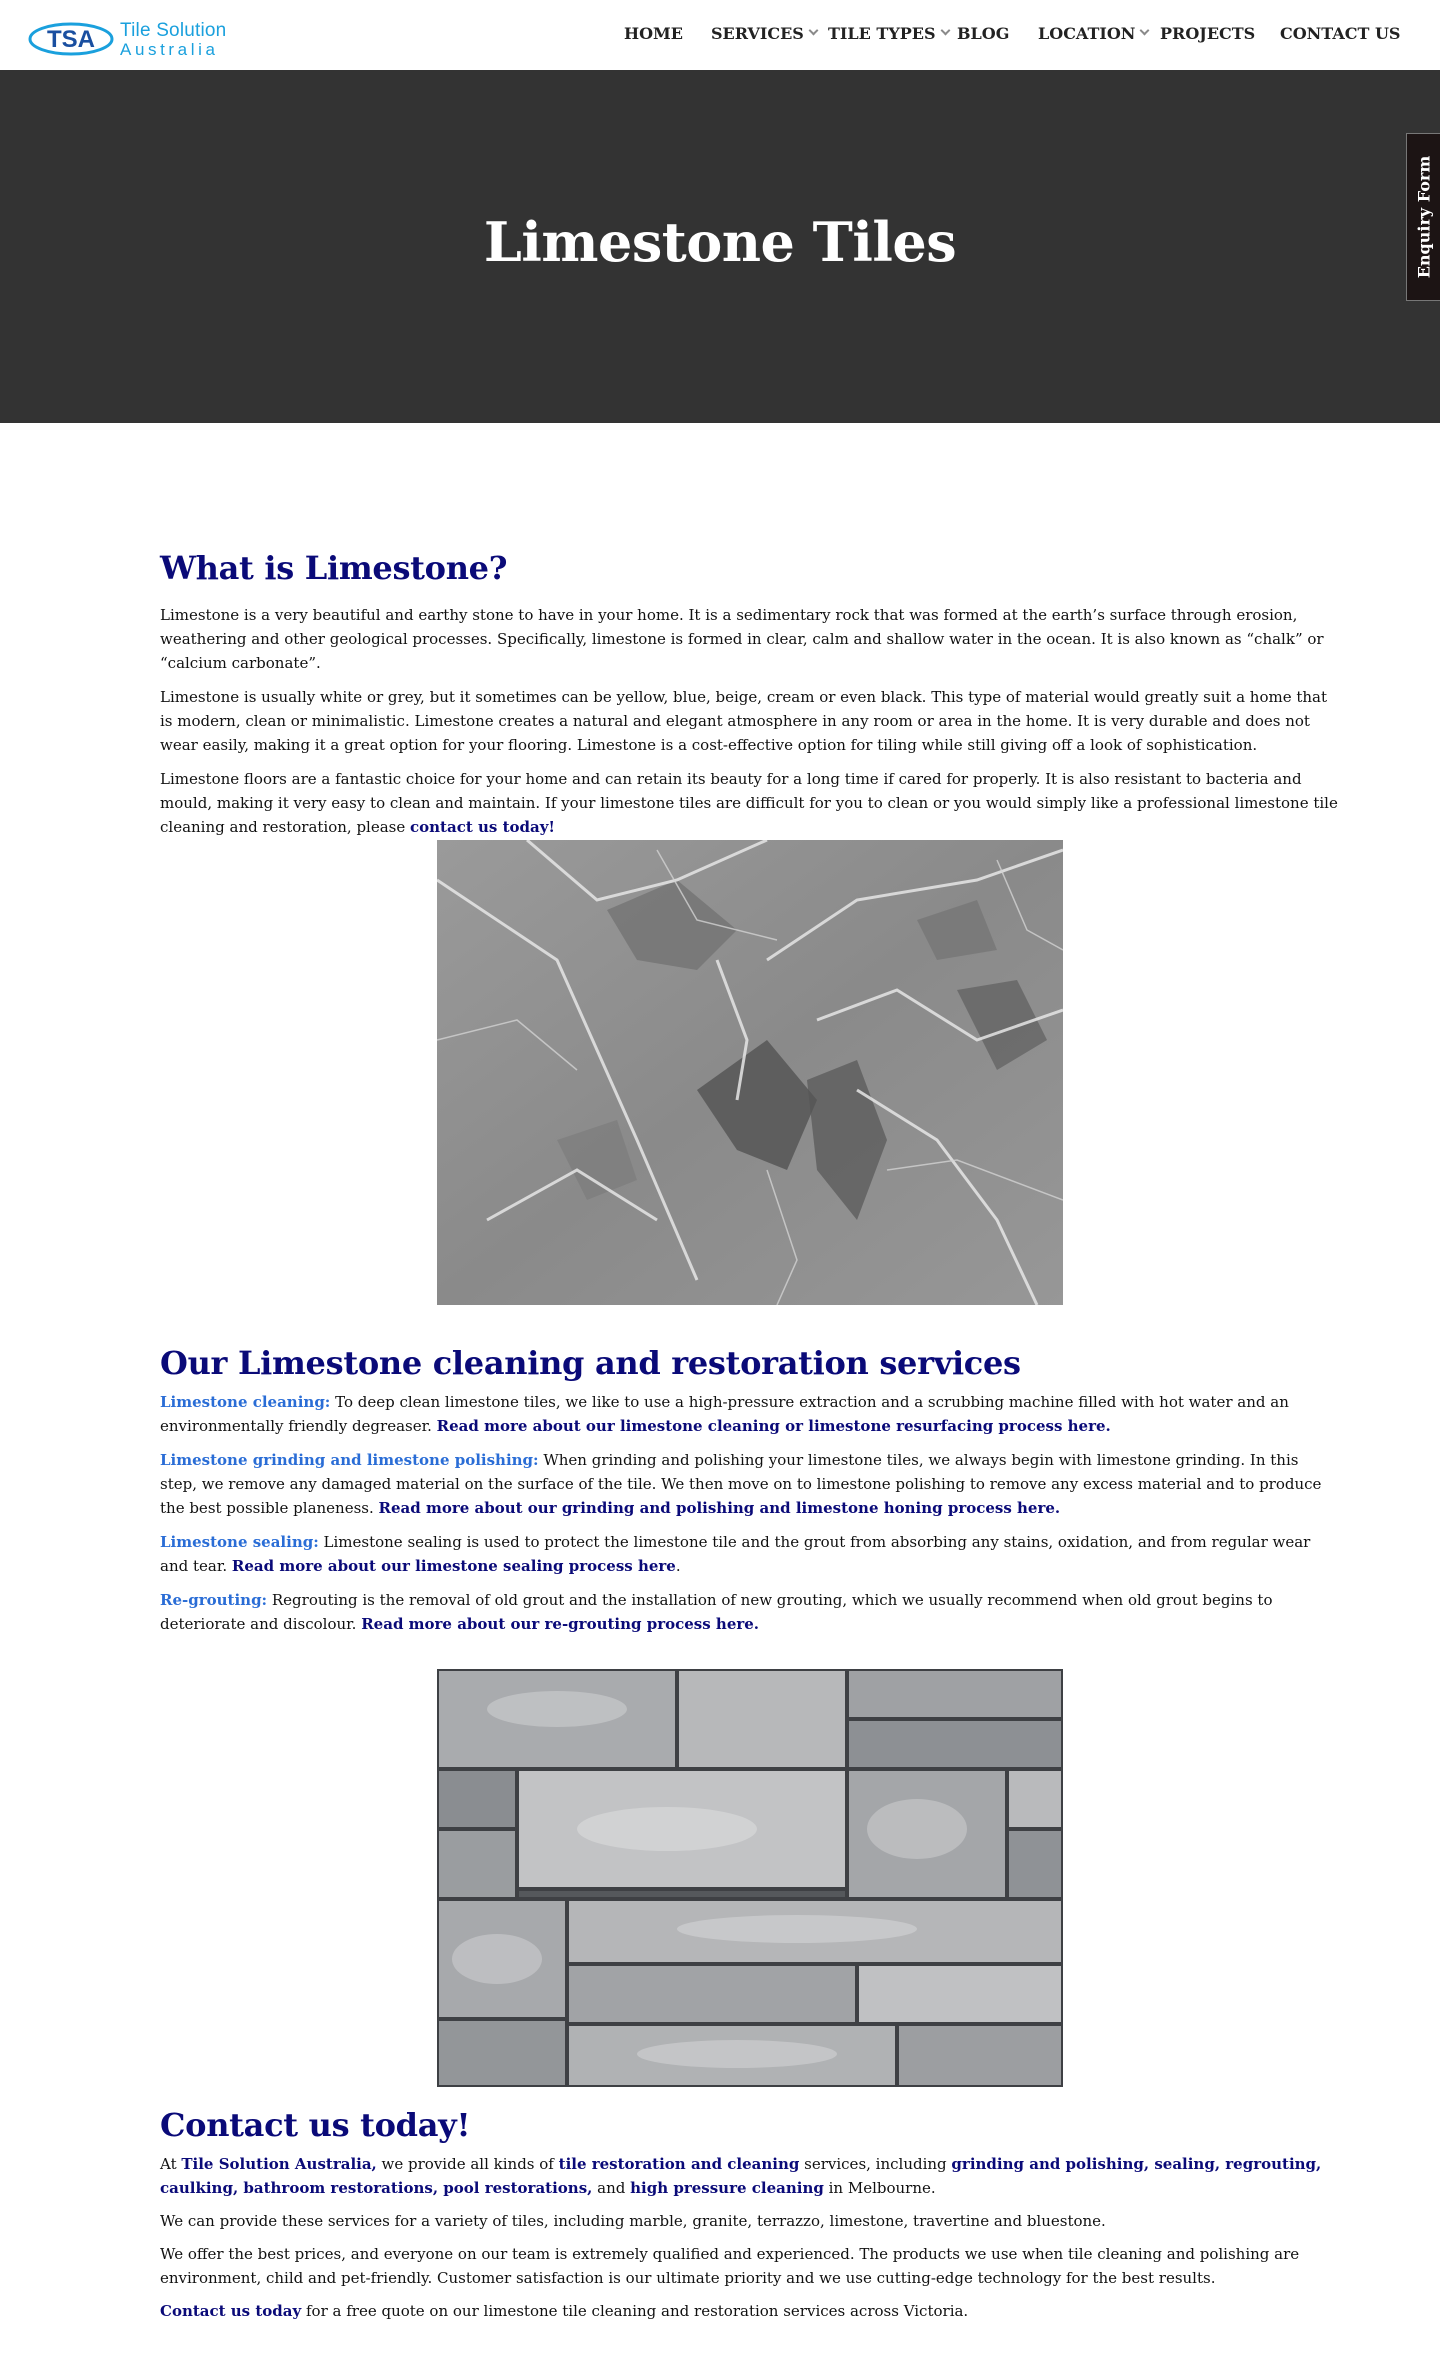  Describe the element at coordinates (1094, 33) in the screenshot. I see `nav-location: LOCATION` at that location.